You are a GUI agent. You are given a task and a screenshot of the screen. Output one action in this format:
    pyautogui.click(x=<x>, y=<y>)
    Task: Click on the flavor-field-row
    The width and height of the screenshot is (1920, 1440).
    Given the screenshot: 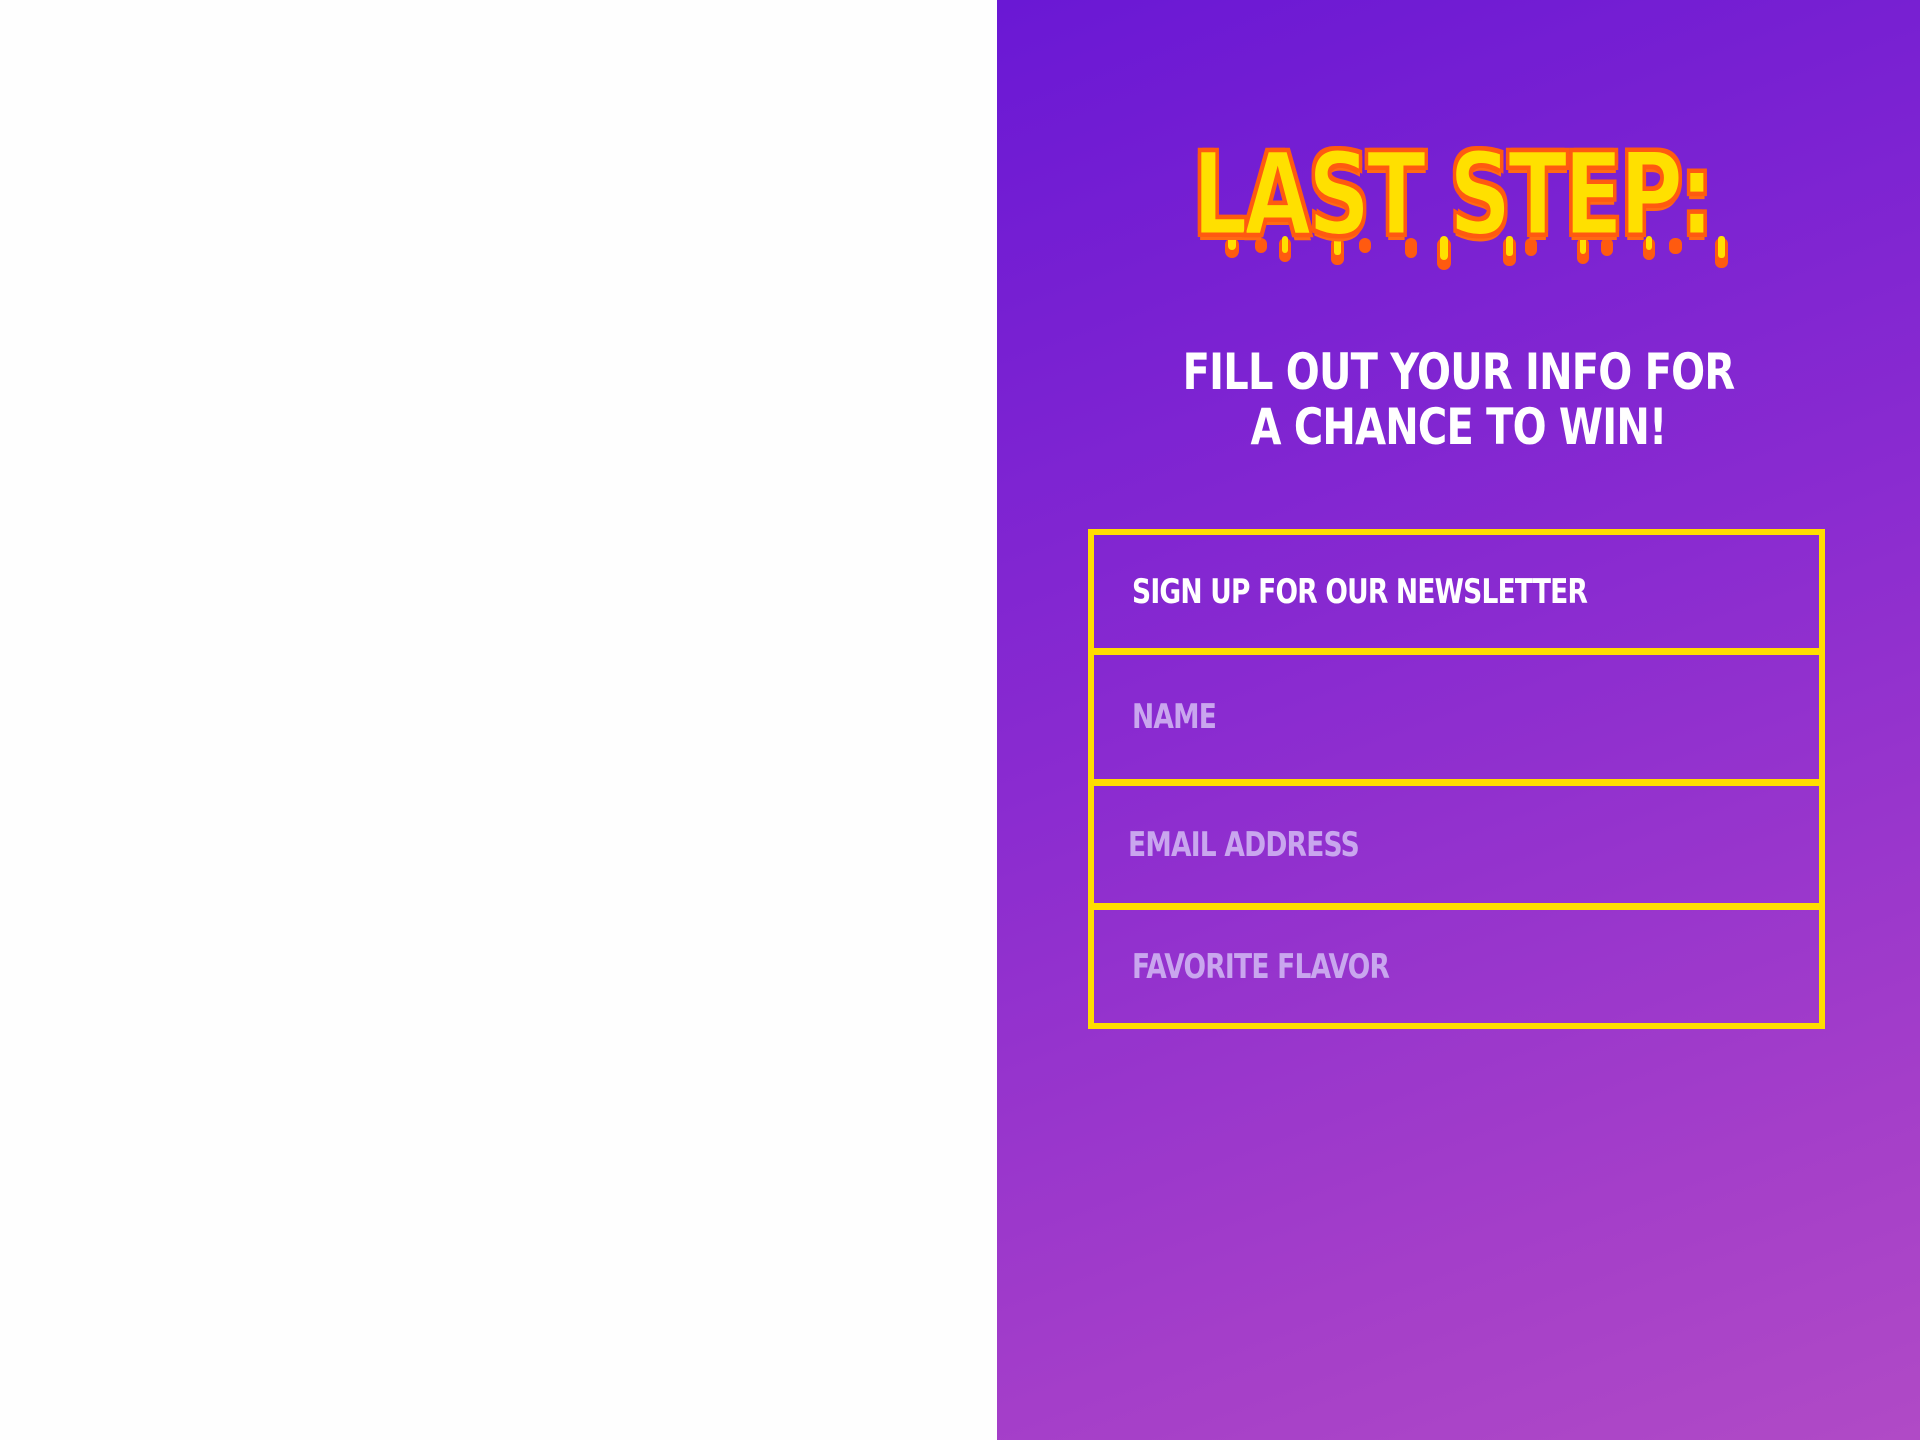 What is the action you would take?
    pyautogui.click(x=1456, y=966)
    